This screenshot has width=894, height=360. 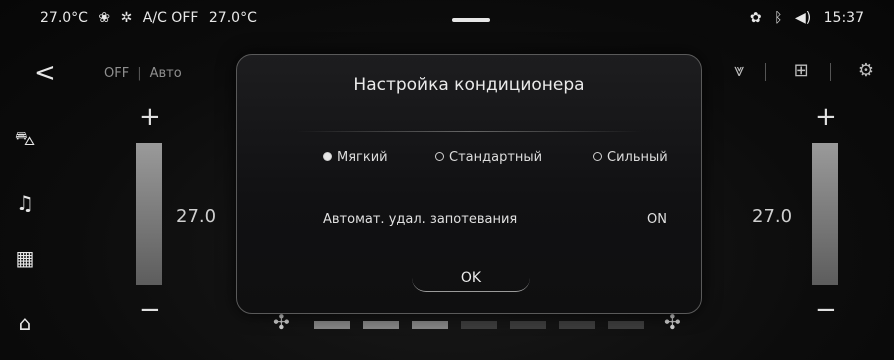 I want to click on status-right-temp: 27.0°C, so click(x=232, y=18).